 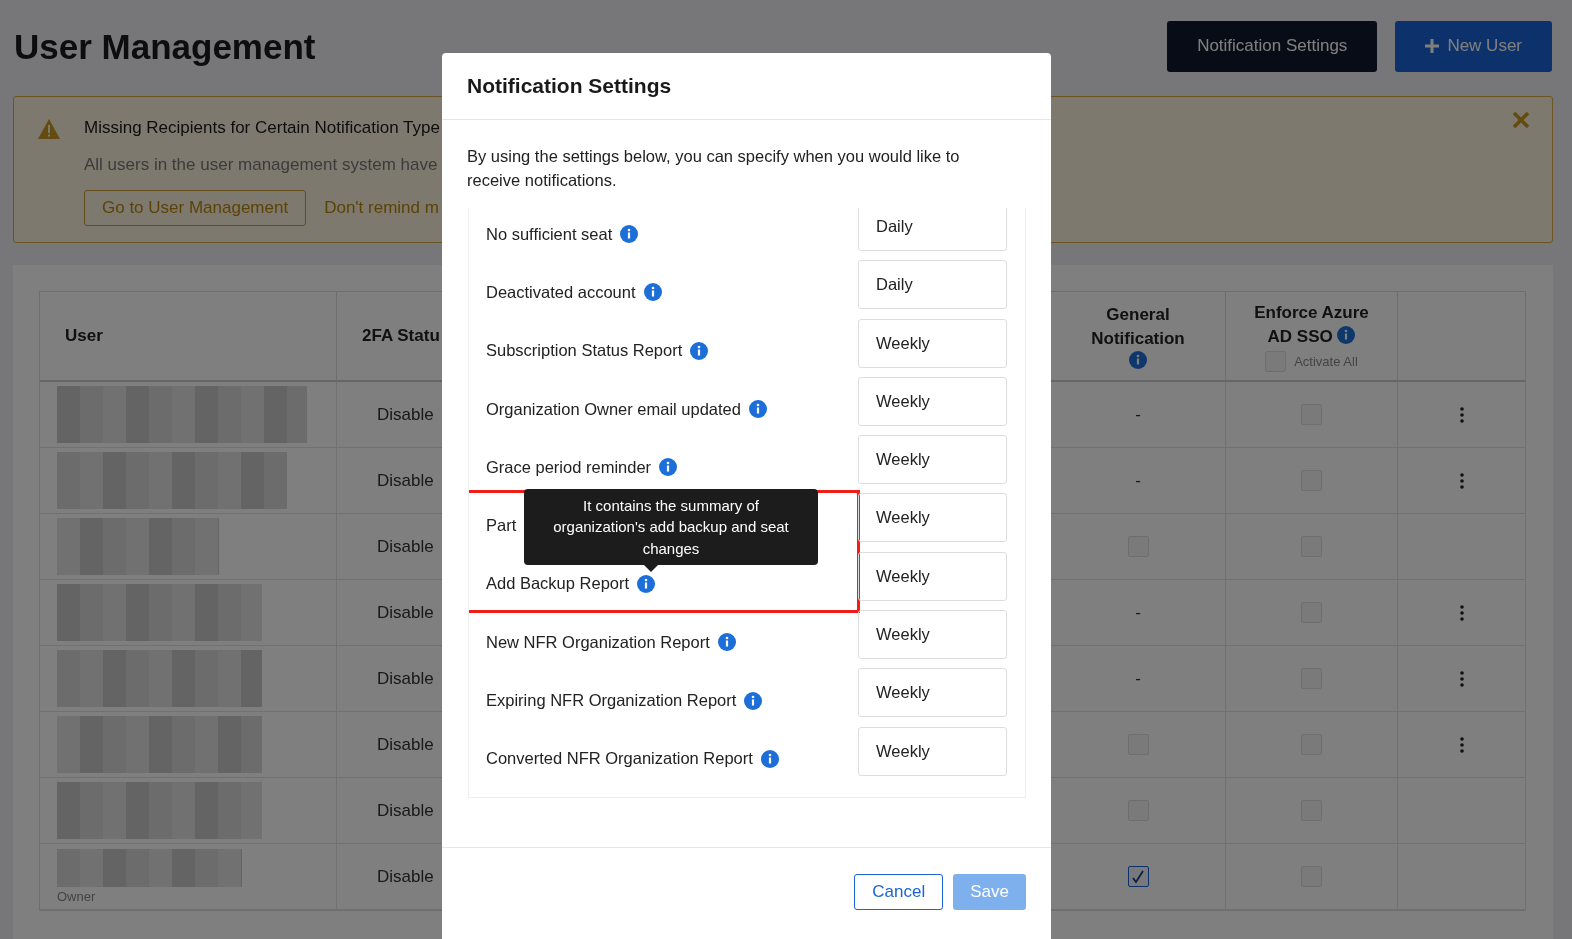 I want to click on notification-settings-button: Notification Settings, so click(x=1272, y=46).